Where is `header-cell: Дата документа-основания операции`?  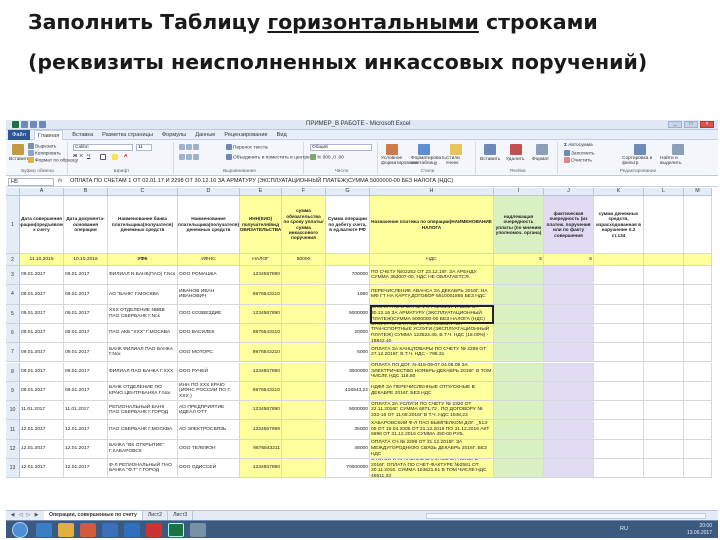 header-cell: Дата документа-основания операции is located at coordinates (86, 225).